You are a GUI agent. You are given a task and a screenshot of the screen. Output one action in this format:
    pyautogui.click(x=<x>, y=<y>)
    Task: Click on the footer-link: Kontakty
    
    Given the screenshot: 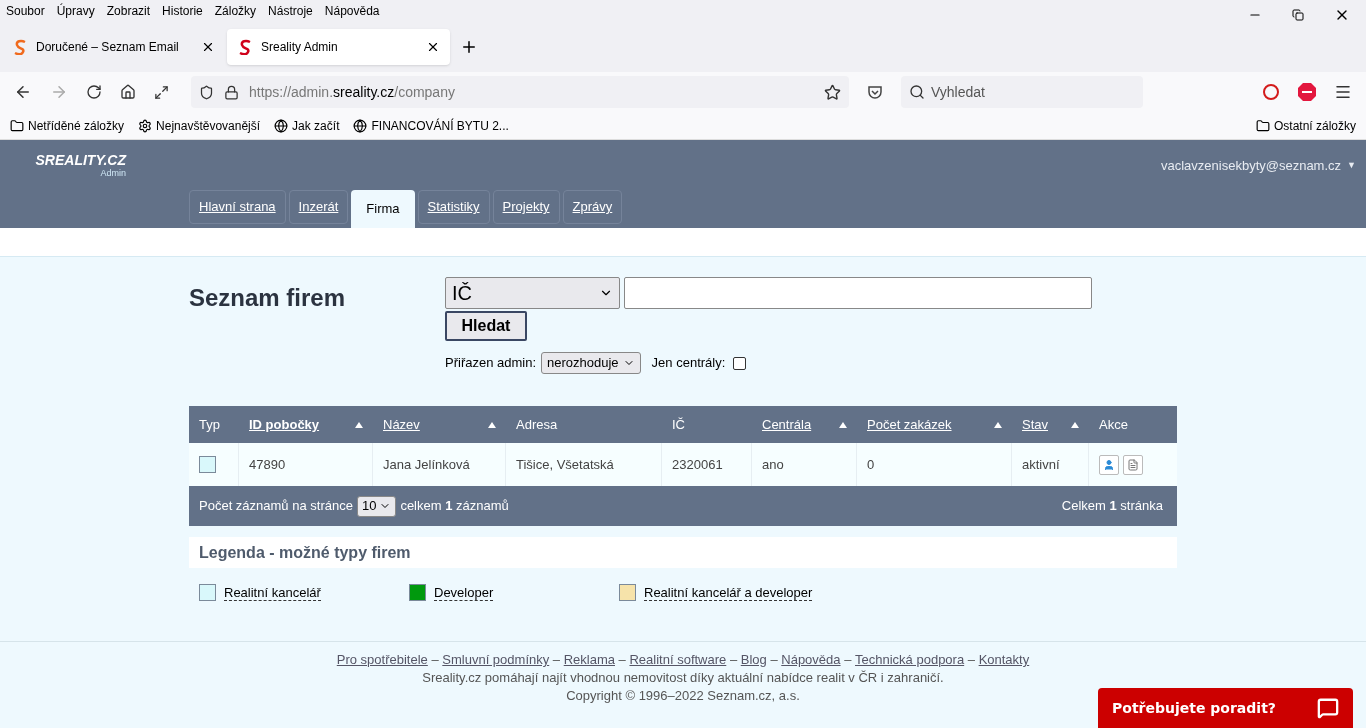 What is the action you would take?
    pyautogui.click(x=1004, y=660)
    